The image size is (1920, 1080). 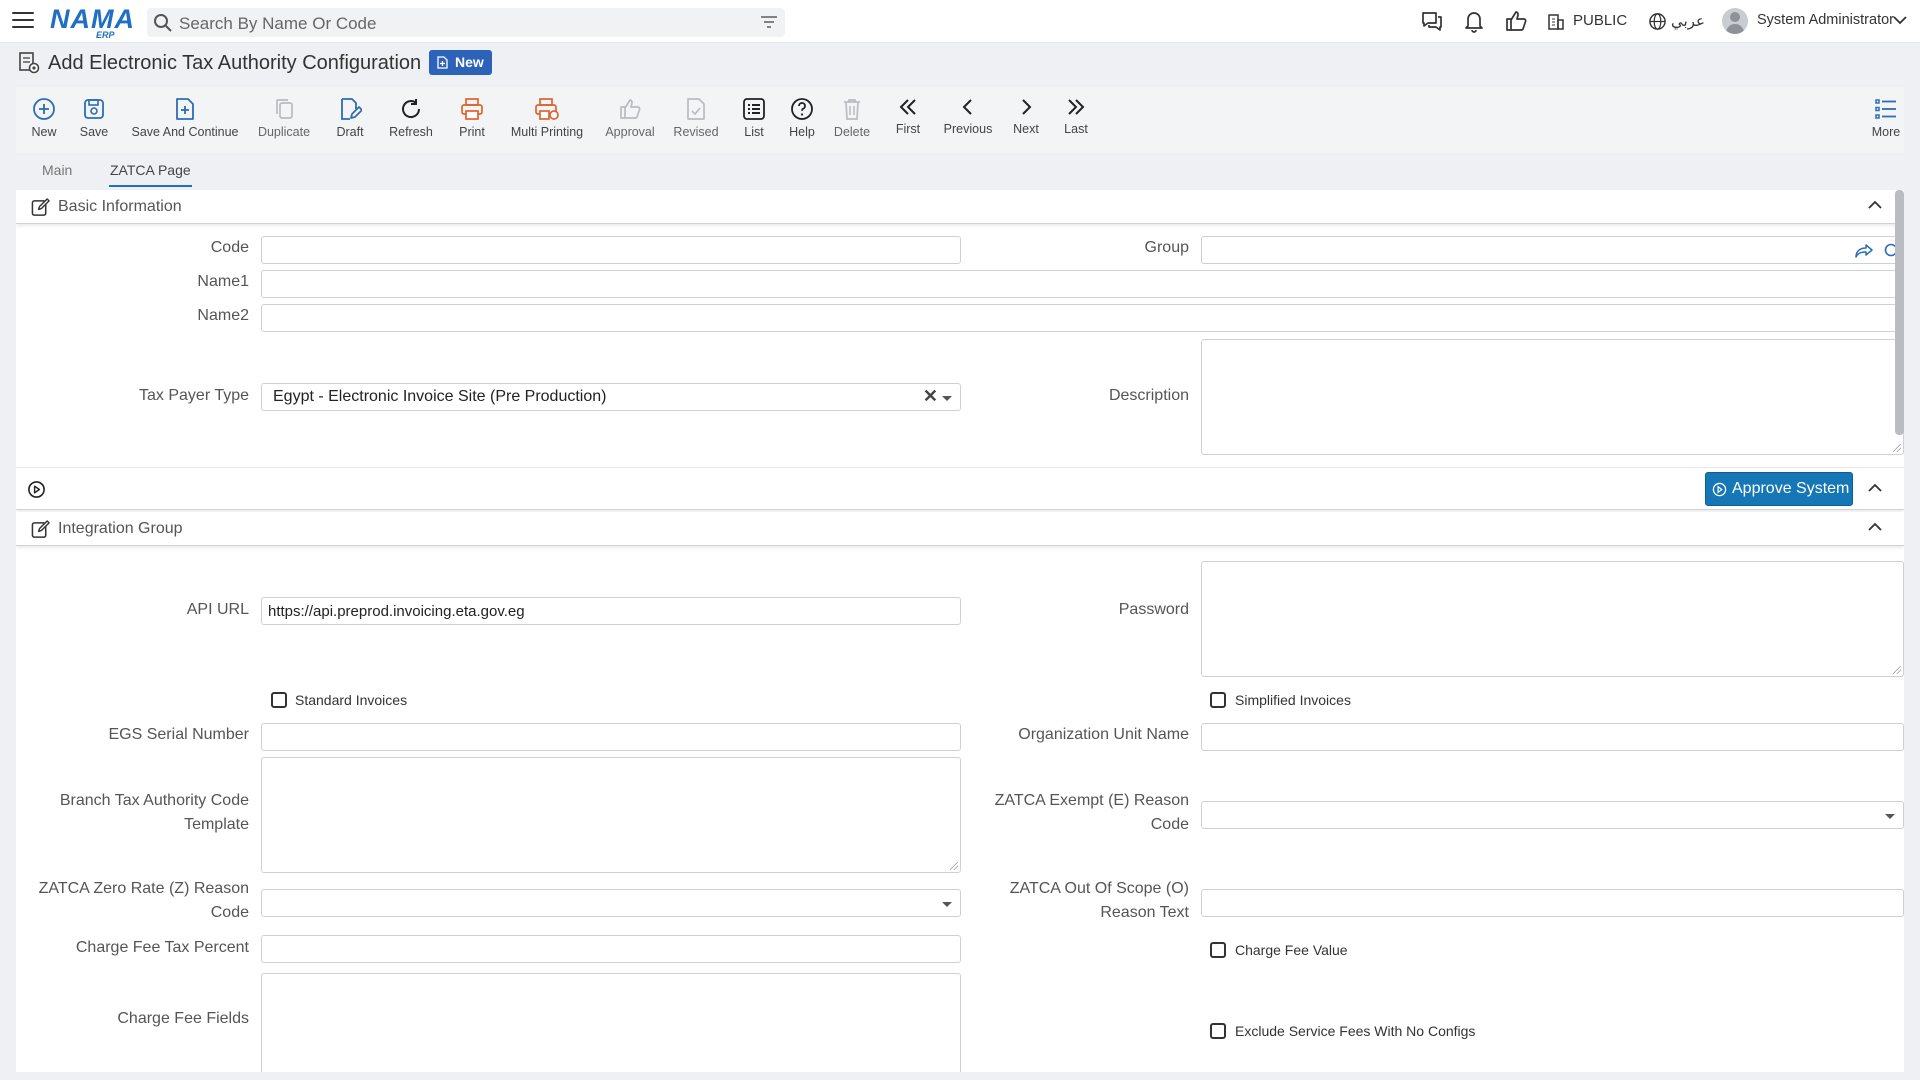 What do you see at coordinates (696, 120) in the screenshot?
I see `revised-button: Revised` at bounding box center [696, 120].